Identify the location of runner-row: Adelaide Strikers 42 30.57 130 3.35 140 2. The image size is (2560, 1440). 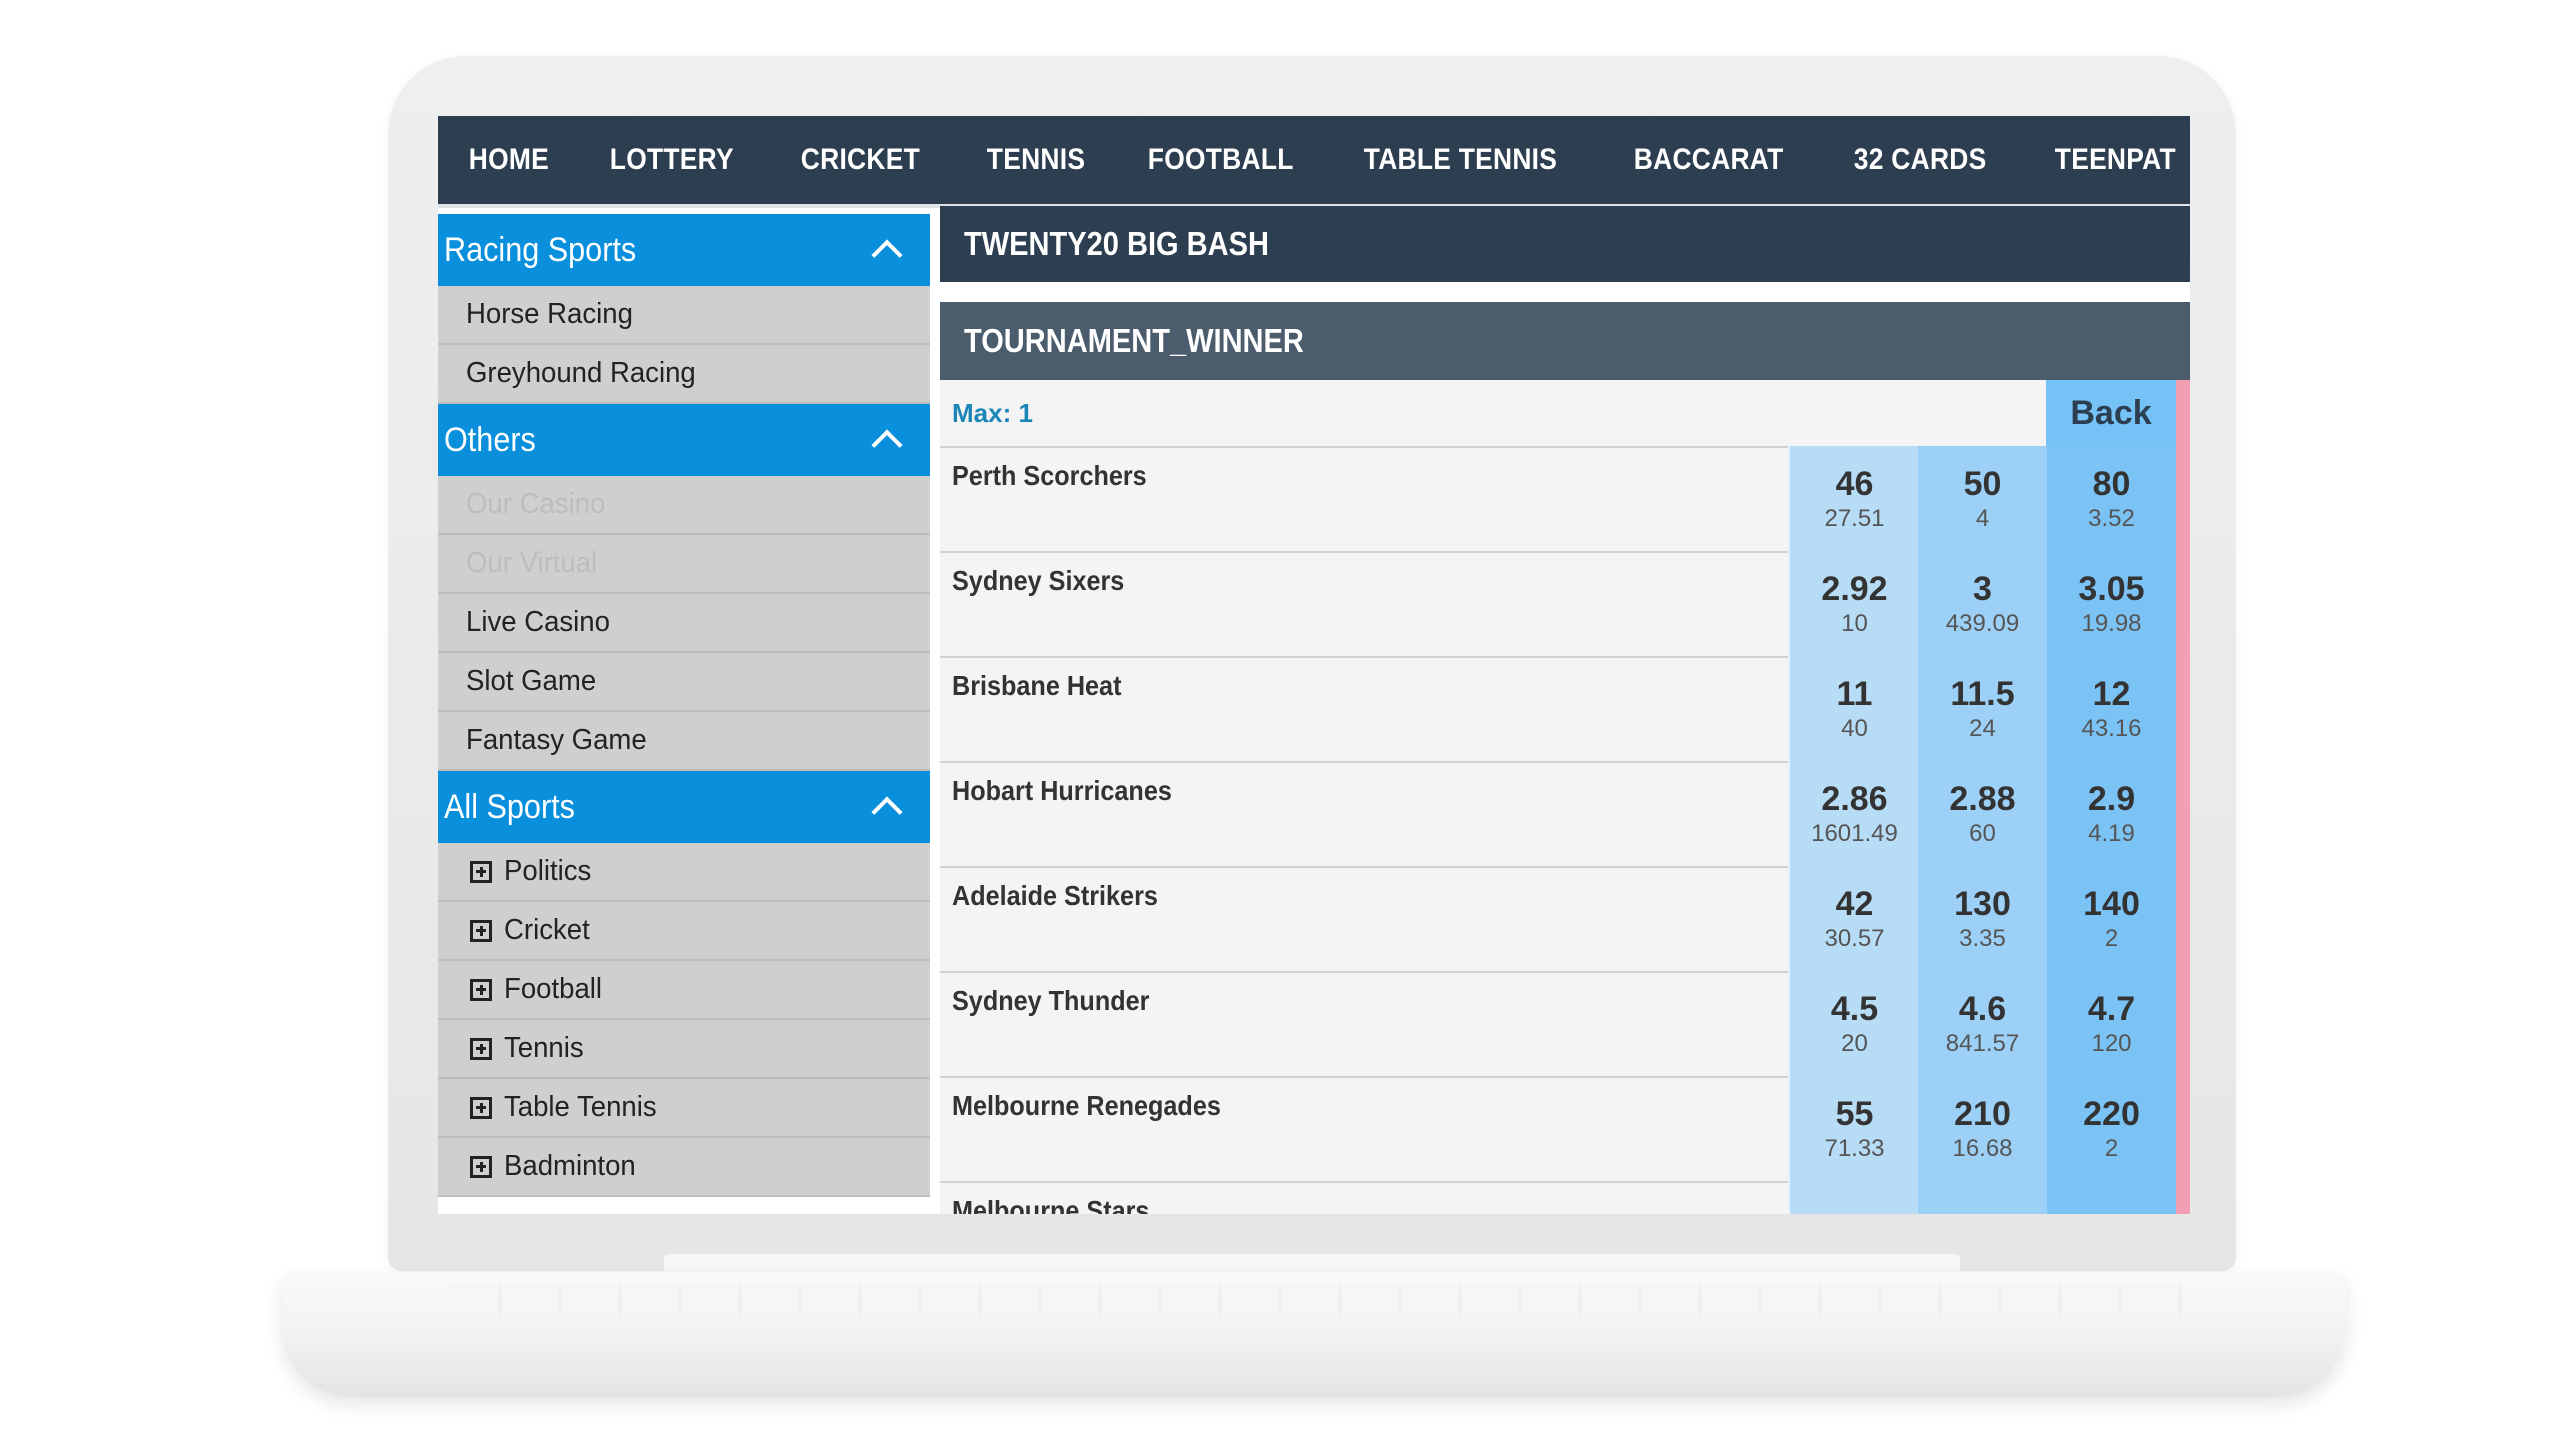
(1558, 918).